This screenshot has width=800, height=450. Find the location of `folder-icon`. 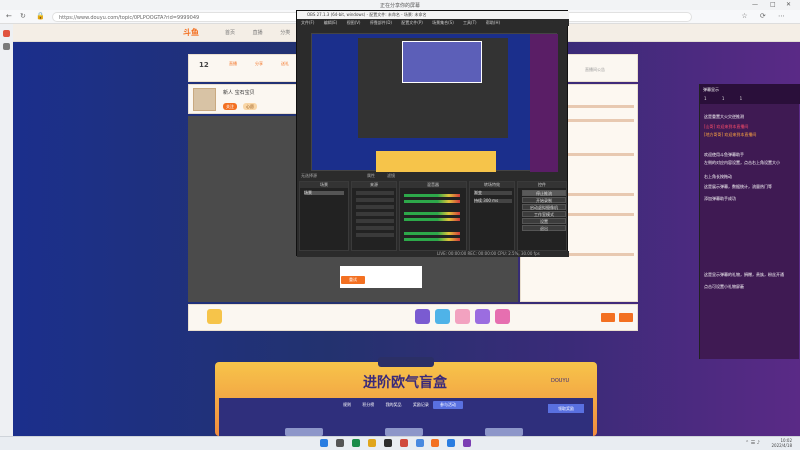

folder-icon is located at coordinates (371, 443).